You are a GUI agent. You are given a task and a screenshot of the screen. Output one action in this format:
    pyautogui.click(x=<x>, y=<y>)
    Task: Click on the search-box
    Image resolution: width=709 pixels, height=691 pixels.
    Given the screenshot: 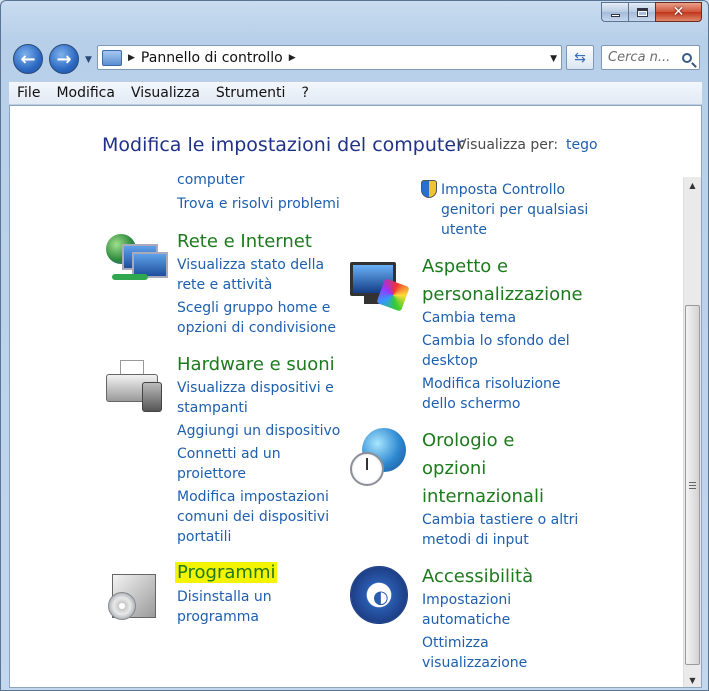 What is the action you would take?
    pyautogui.click(x=650, y=57)
    